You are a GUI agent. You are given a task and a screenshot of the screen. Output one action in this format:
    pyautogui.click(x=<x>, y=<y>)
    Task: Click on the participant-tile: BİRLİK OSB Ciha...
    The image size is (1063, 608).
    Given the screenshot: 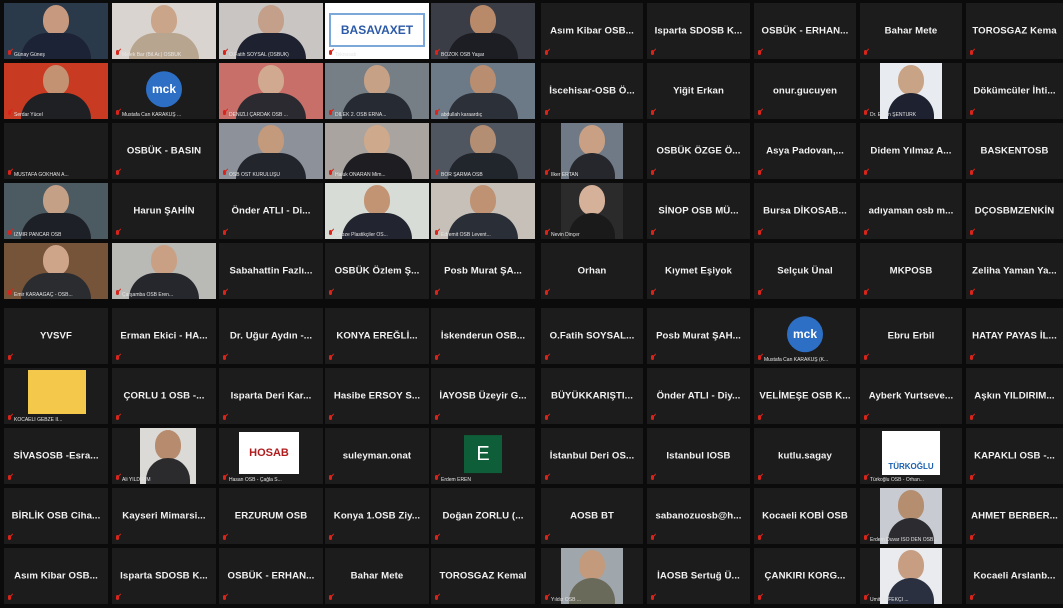 What is the action you would take?
    pyautogui.click(x=56, y=516)
    